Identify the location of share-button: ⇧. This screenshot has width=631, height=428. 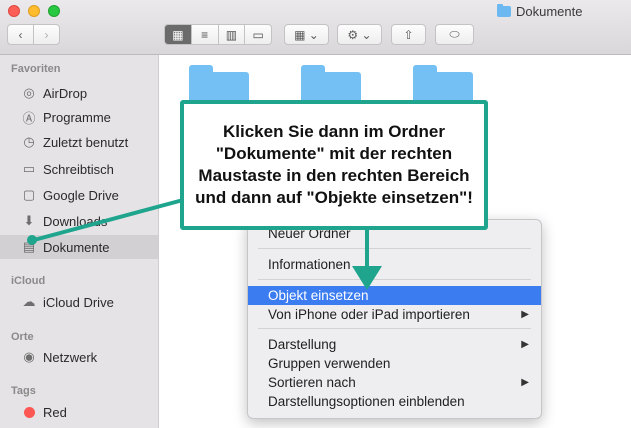
(408, 34).